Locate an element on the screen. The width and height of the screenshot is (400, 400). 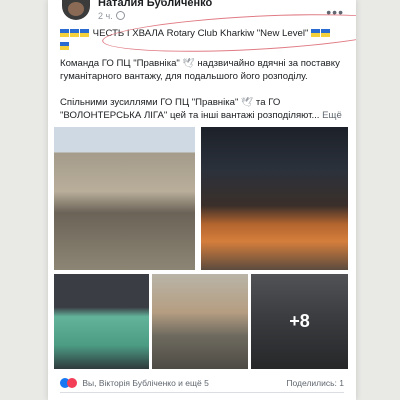
more-photos-count: +8 is located at coordinates (299, 321).